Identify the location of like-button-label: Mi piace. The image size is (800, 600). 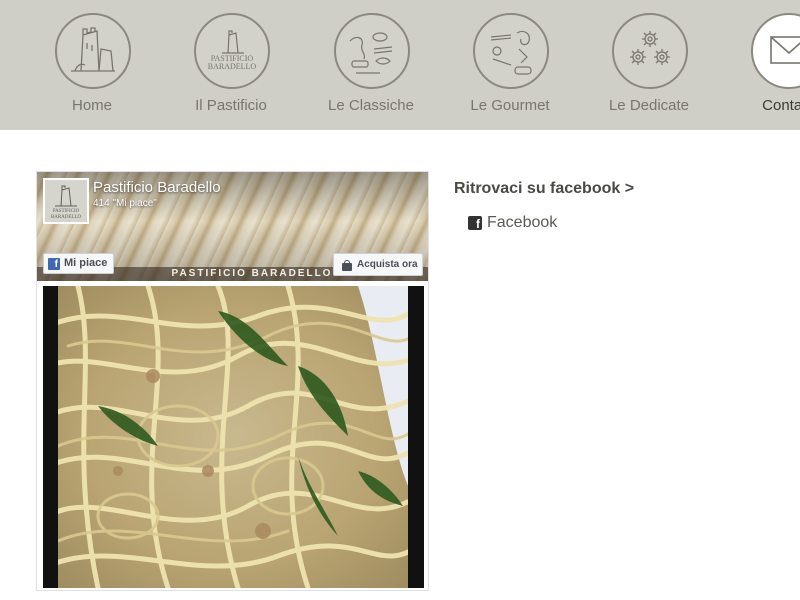
(86, 263).